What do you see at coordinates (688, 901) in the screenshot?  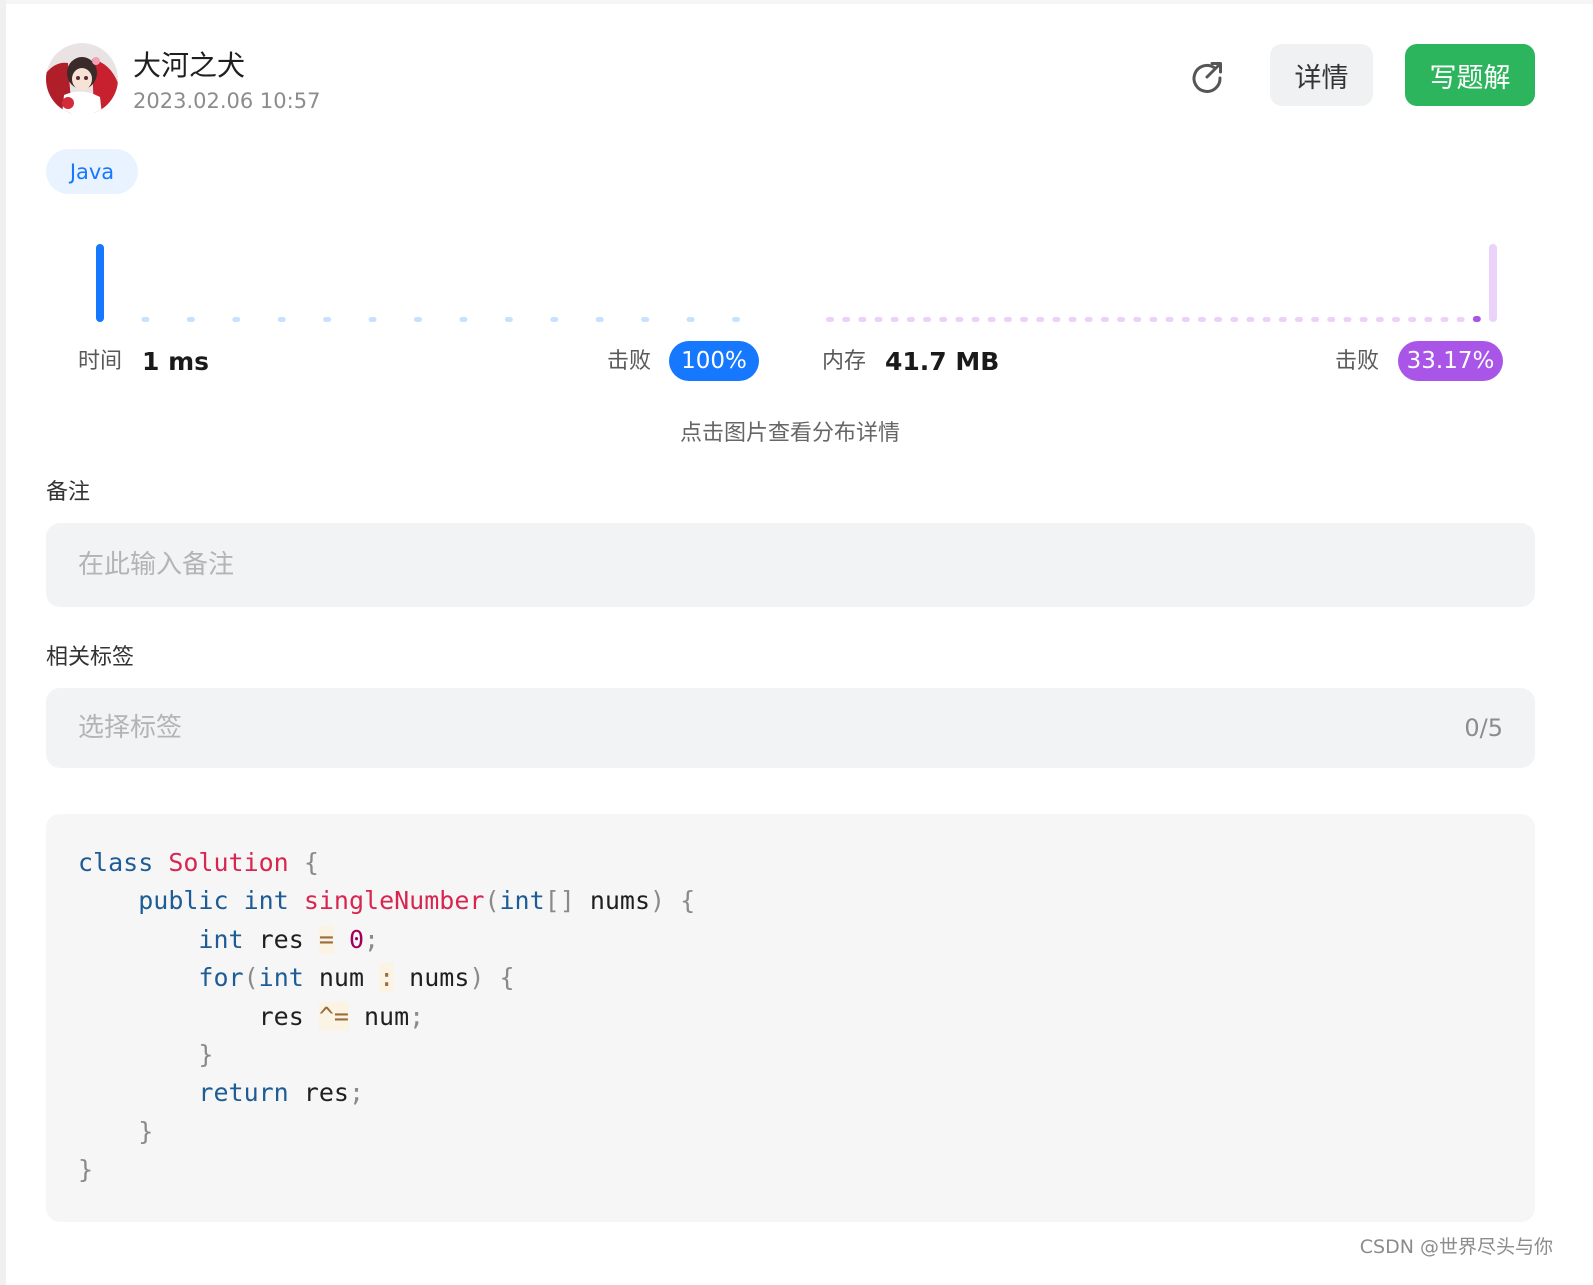 I see `code-token: {` at bounding box center [688, 901].